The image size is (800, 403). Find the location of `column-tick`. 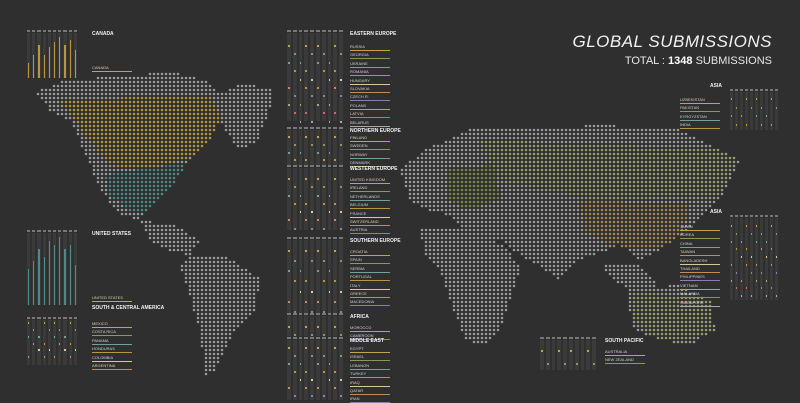

column-tick is located at coordinates (301, 314).